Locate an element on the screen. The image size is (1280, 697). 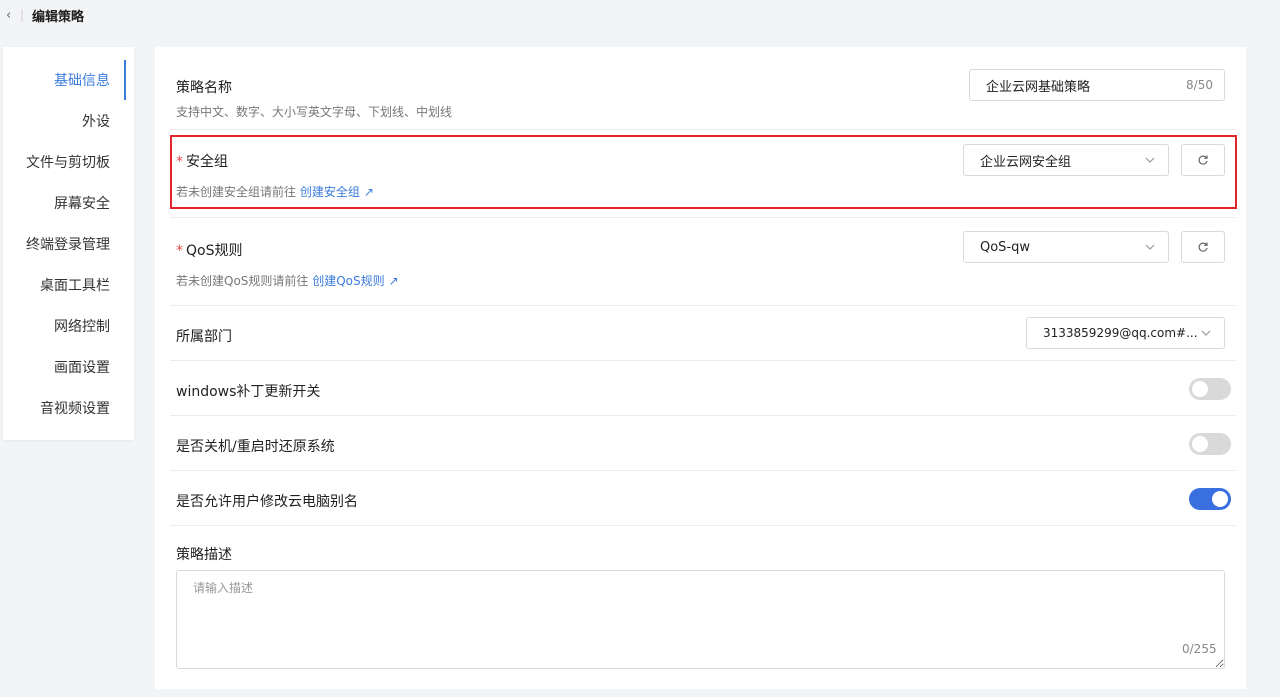
windows-patch-label: windows补丁更新开关 is located at coordinates (248, 392).